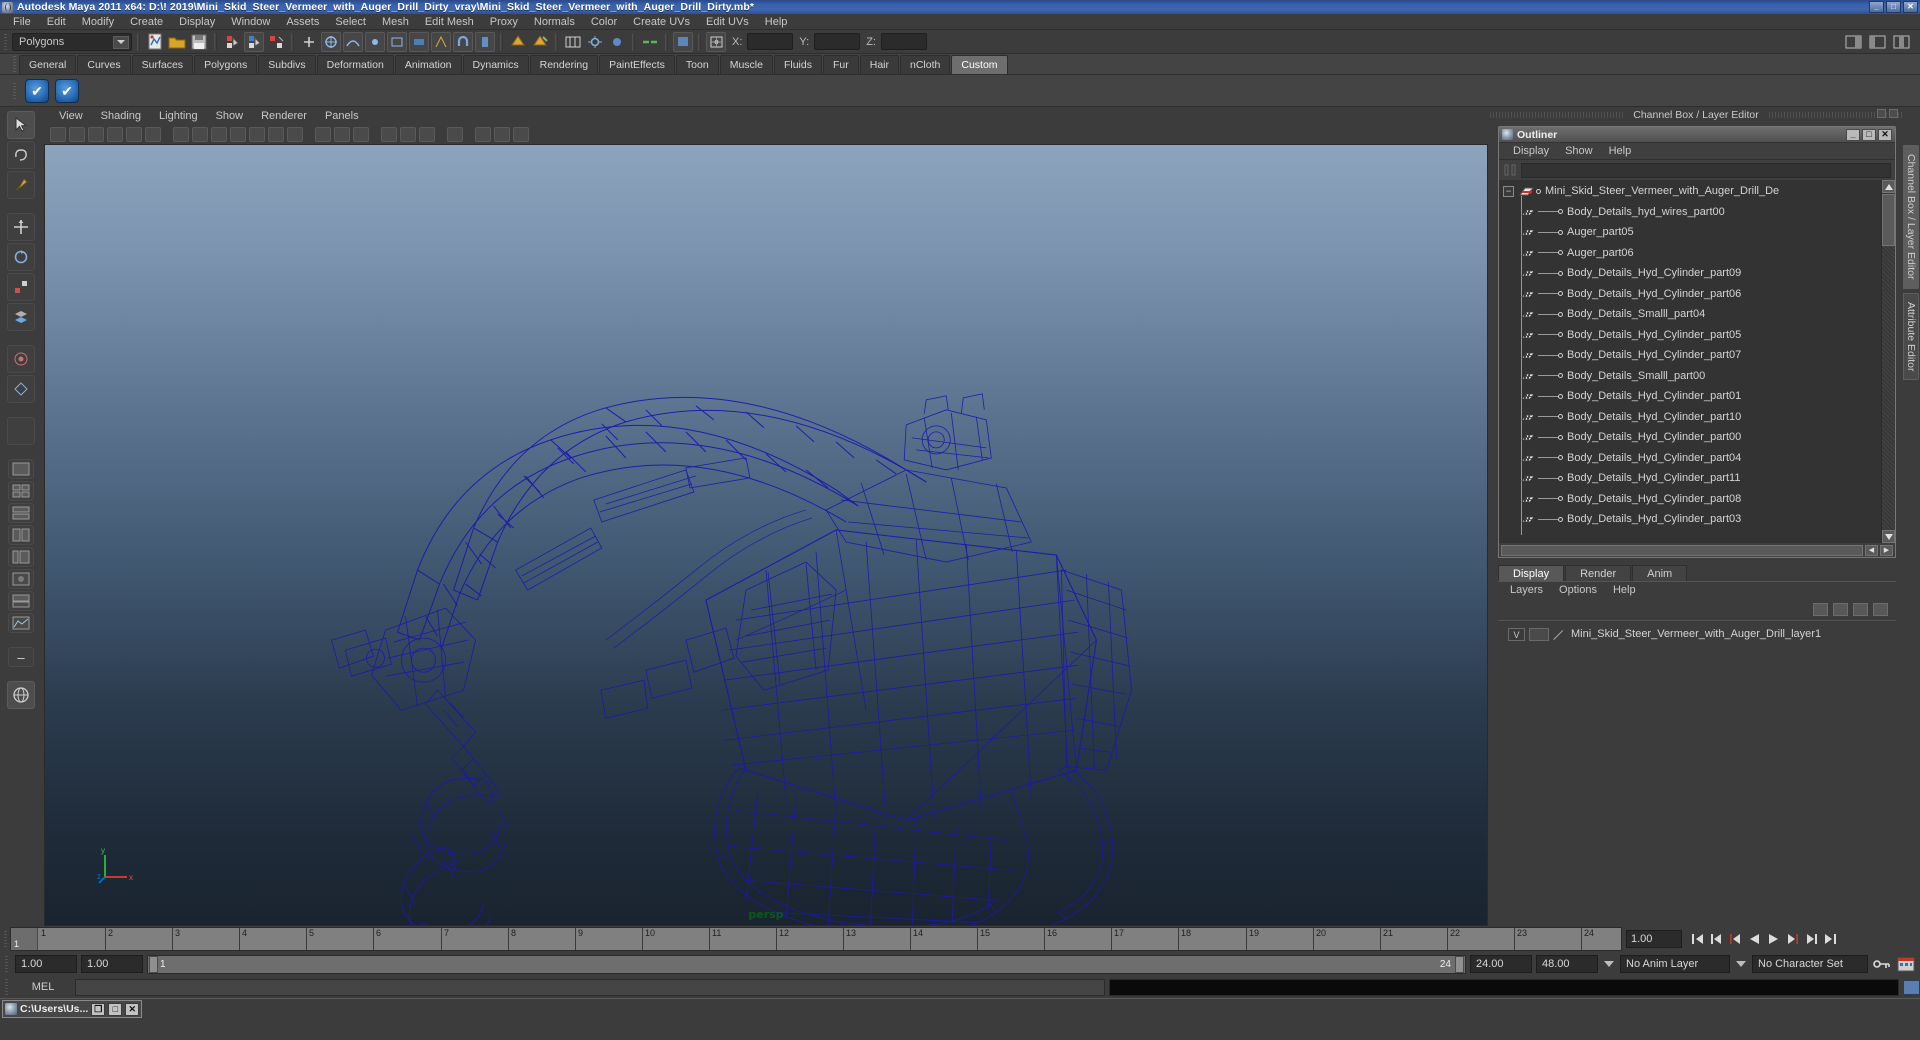 The width and height of the screenshot is (1920, 1040). What do you see at coordinates (181, 134) in the screenshot?
I see `wireframe-shading-icon` at bounding box center [181, 134].